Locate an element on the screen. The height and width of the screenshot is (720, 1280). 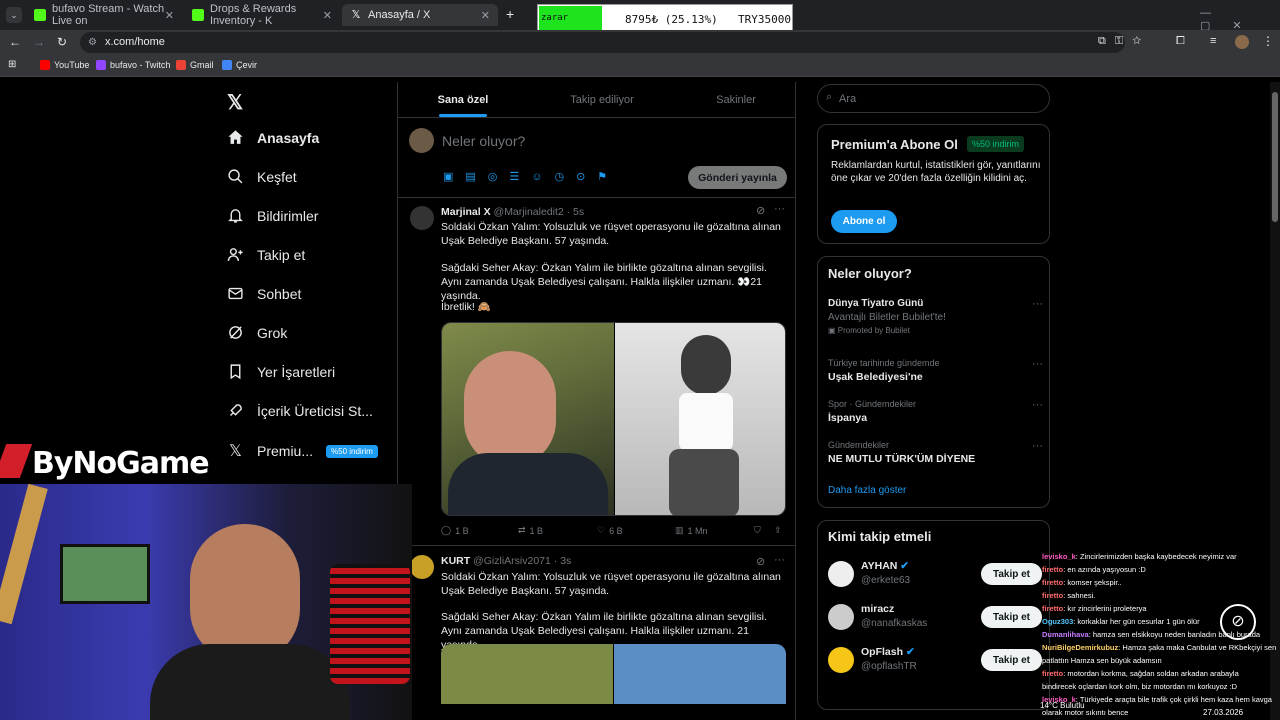
address-bar-actions: ⧉⚿☆ is located at coordinates (1124, 41).